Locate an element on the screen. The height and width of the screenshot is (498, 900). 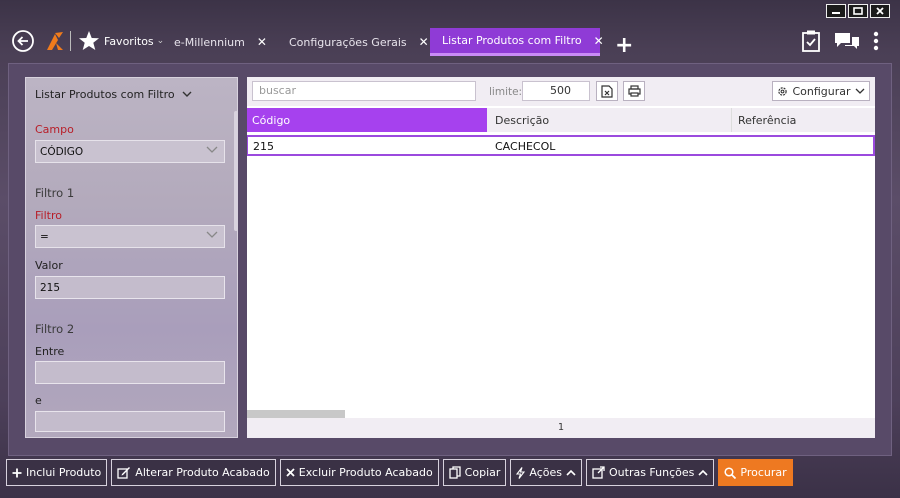
configurar-label: Configurar is located at coordinates (821, 91).